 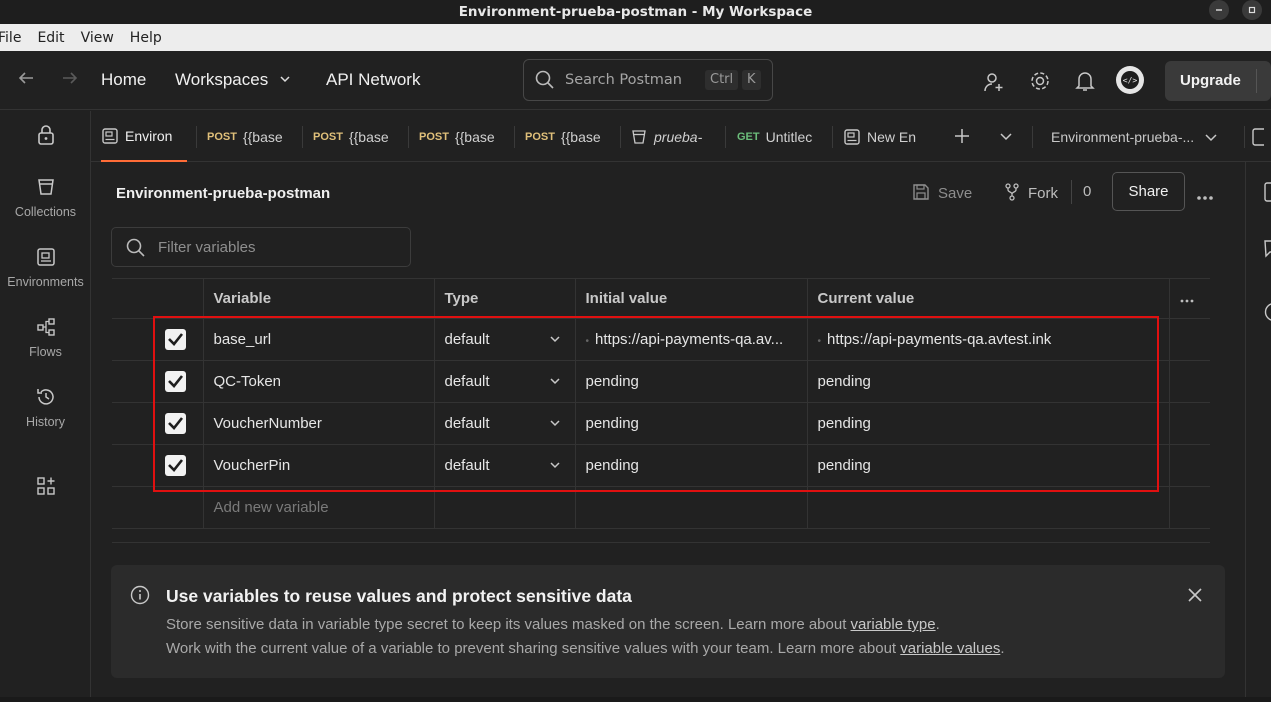 What do you see at coordinates (146, 38) in the screenshot?
I see `menu-help: Help` at bounding box center [146, 38].